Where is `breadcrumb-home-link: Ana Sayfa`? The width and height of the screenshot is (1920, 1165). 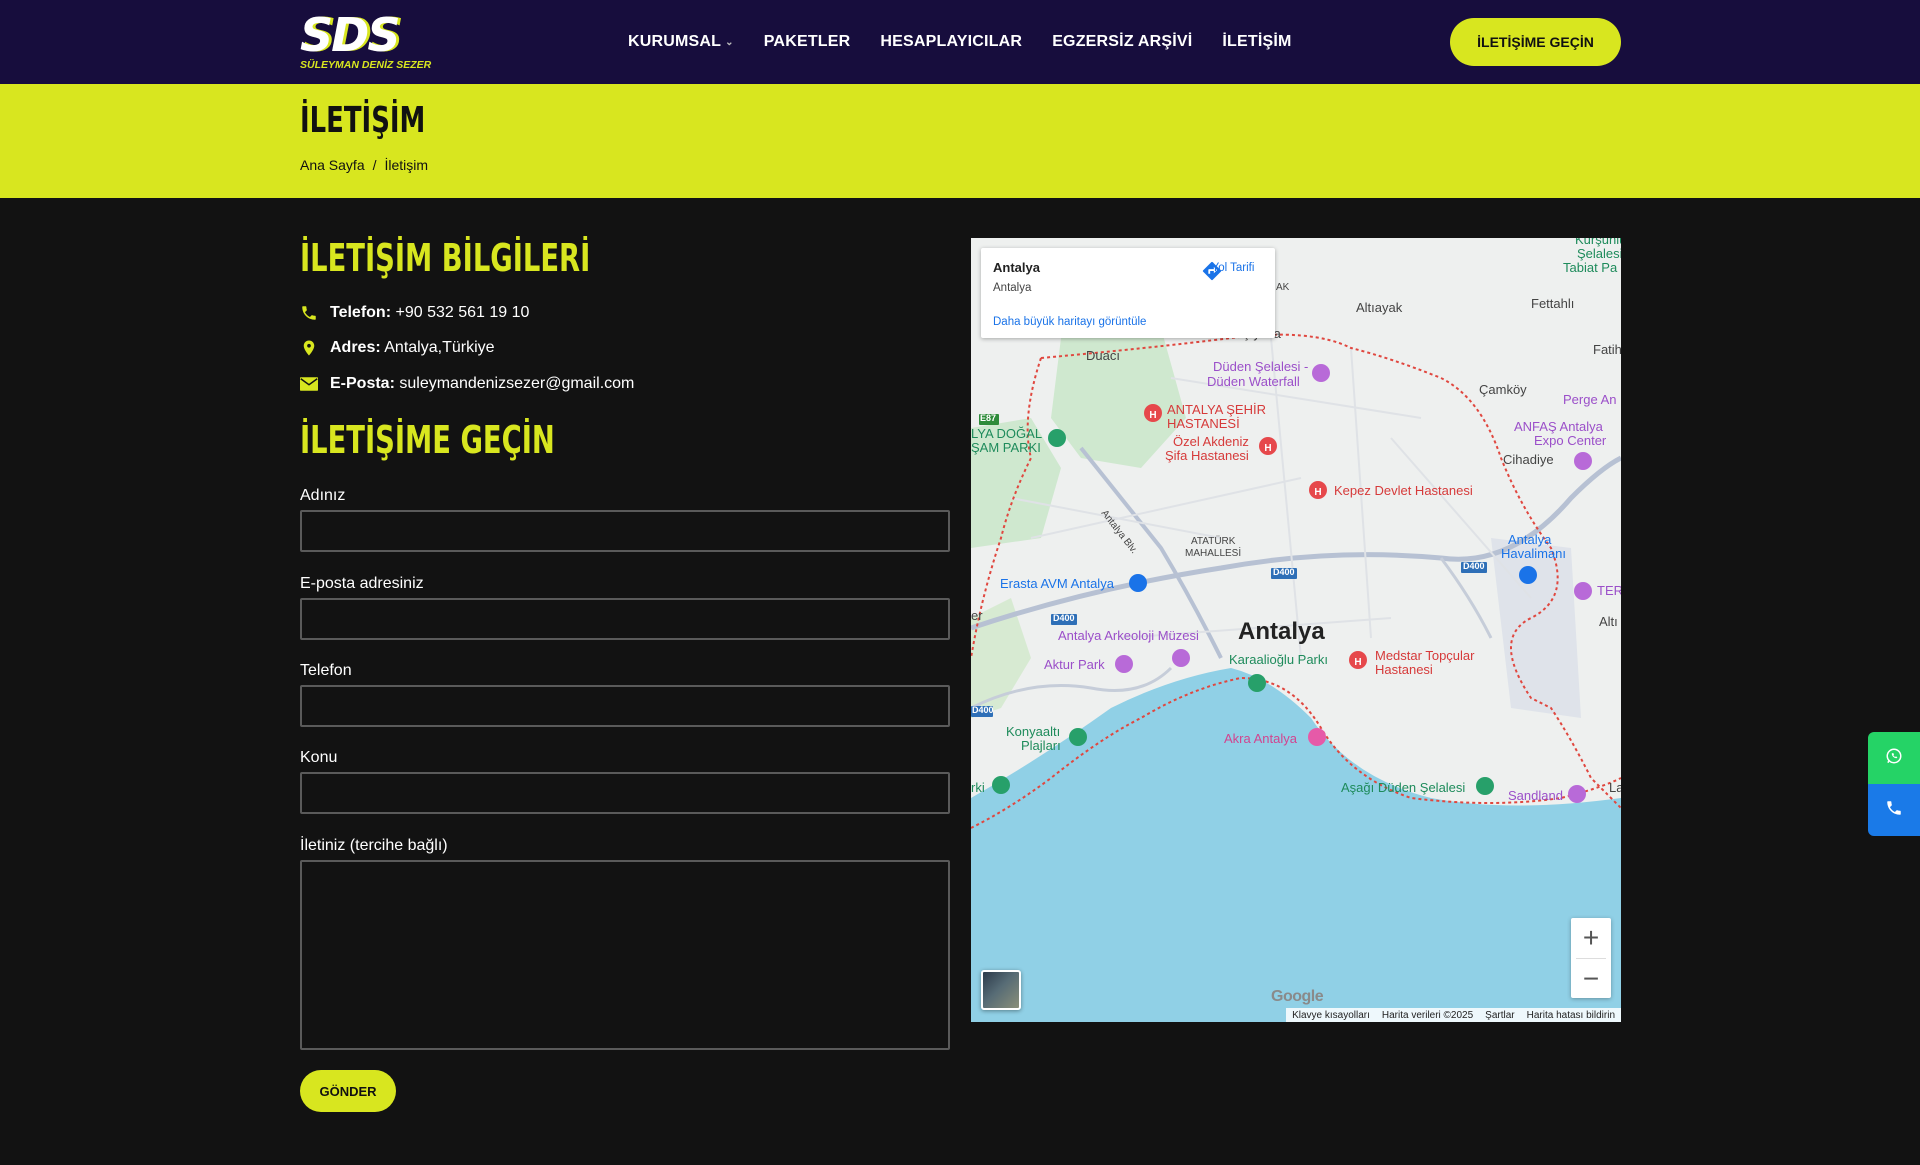 breadcrumb-home-link: Ana Sayfa is located at coordinates (332, 165).